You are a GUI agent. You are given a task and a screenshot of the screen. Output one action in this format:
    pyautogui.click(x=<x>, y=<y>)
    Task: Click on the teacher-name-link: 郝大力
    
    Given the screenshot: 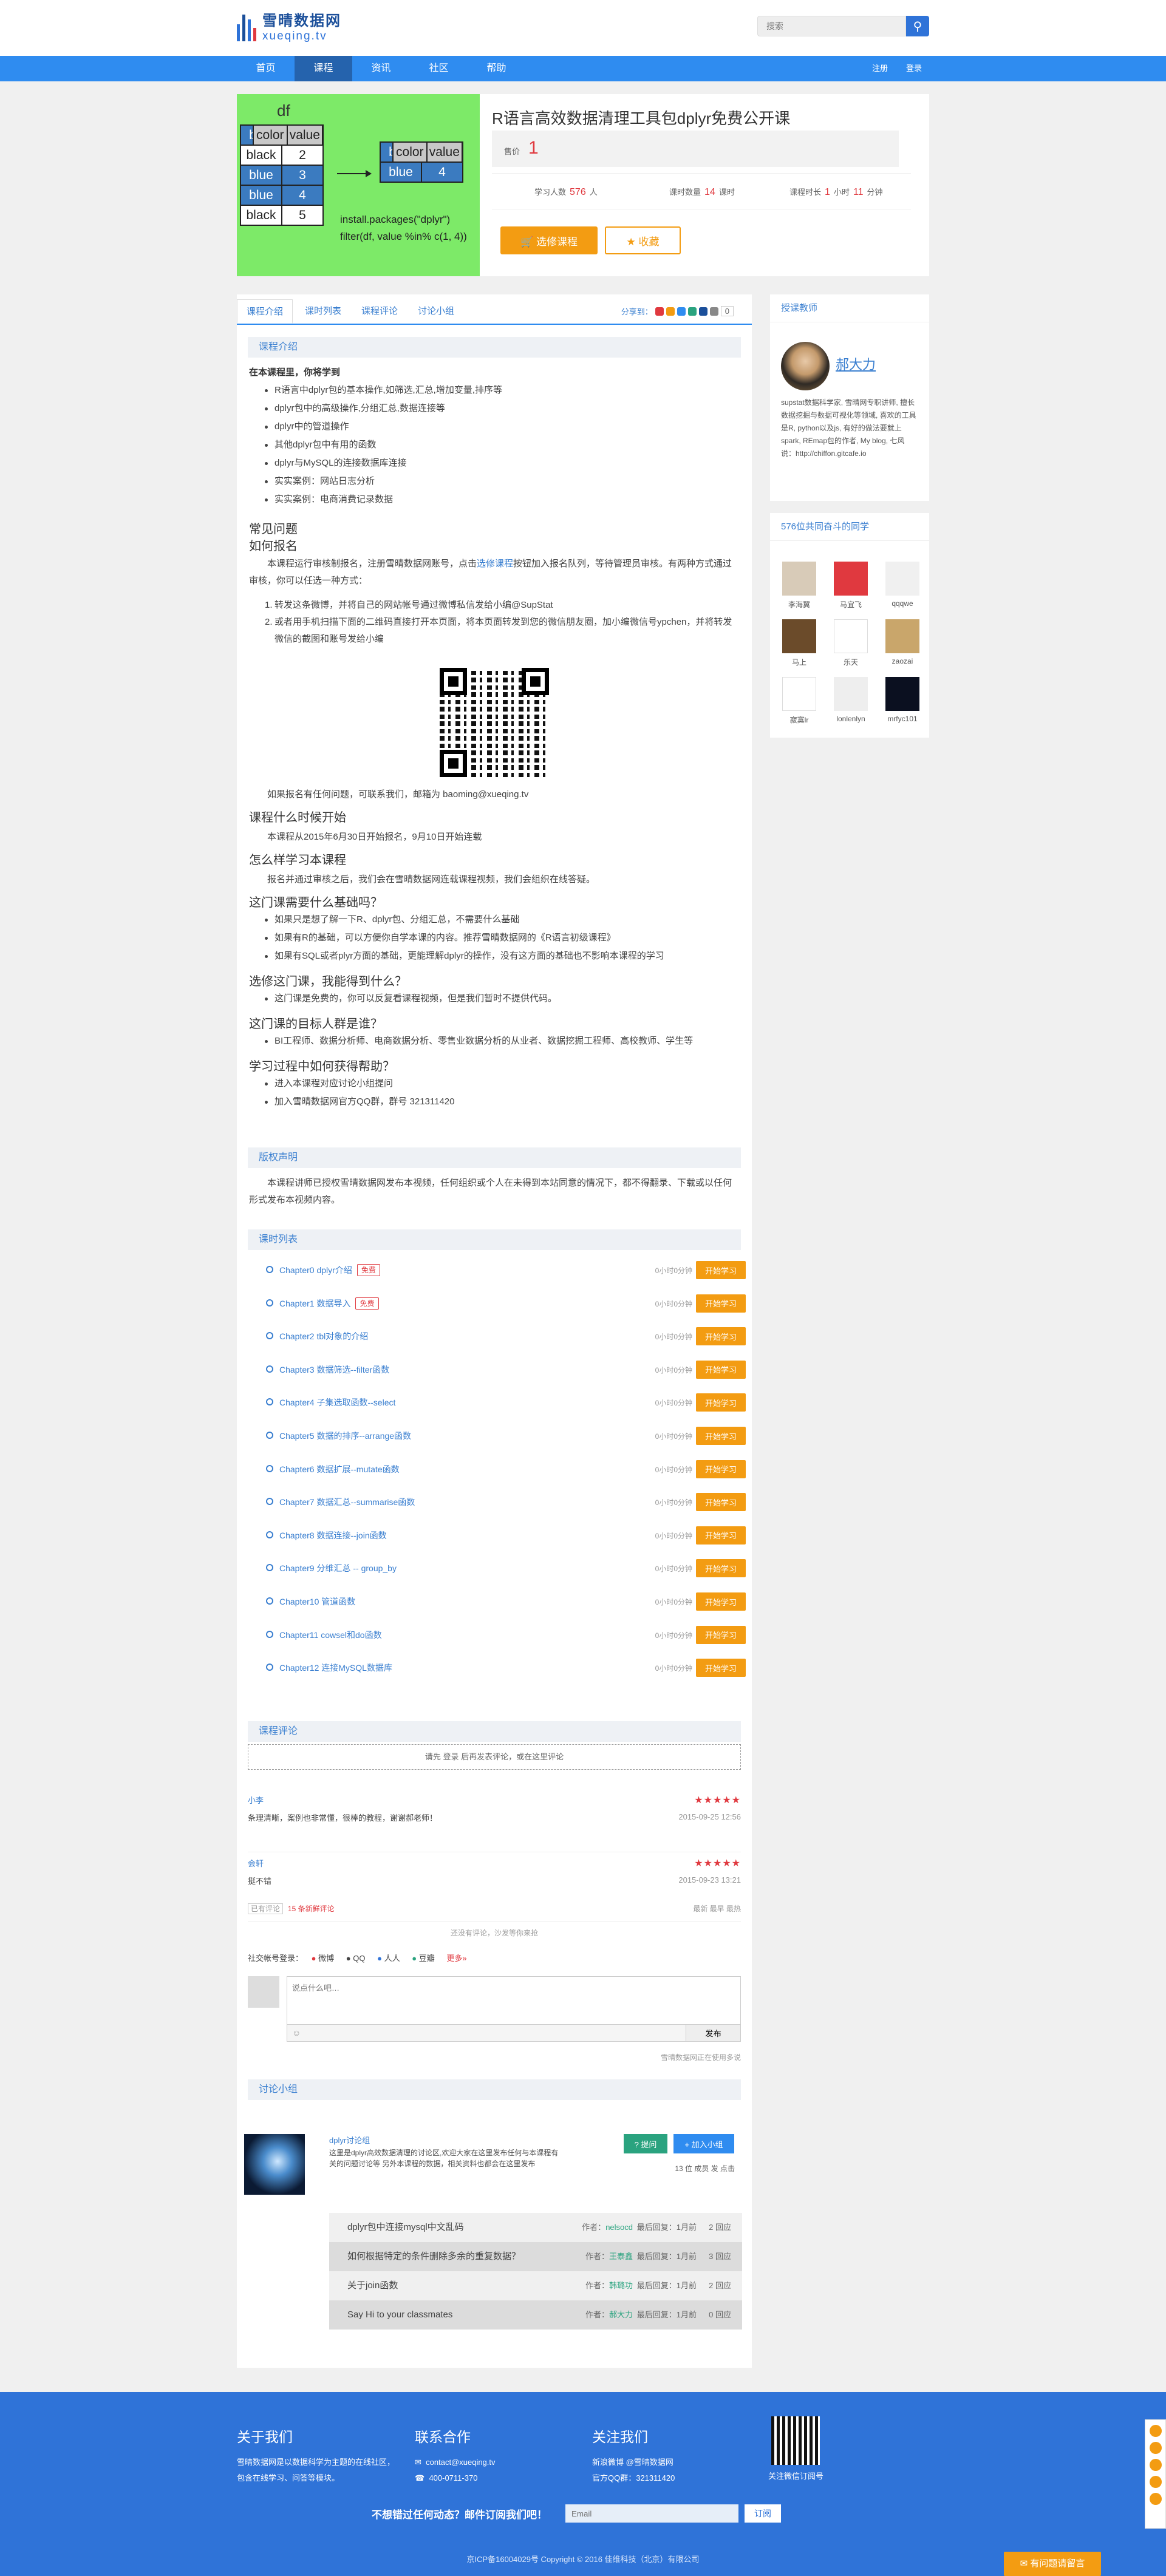 What is the action you would take?
    pyautogui.click(x=856, y=363)
    